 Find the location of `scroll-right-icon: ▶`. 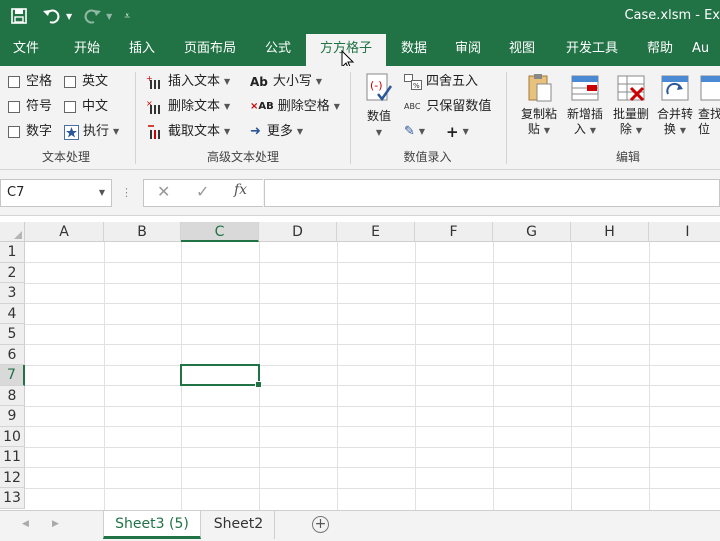

scroll-right-icon: ▶ is located at coordinates (55, 524).